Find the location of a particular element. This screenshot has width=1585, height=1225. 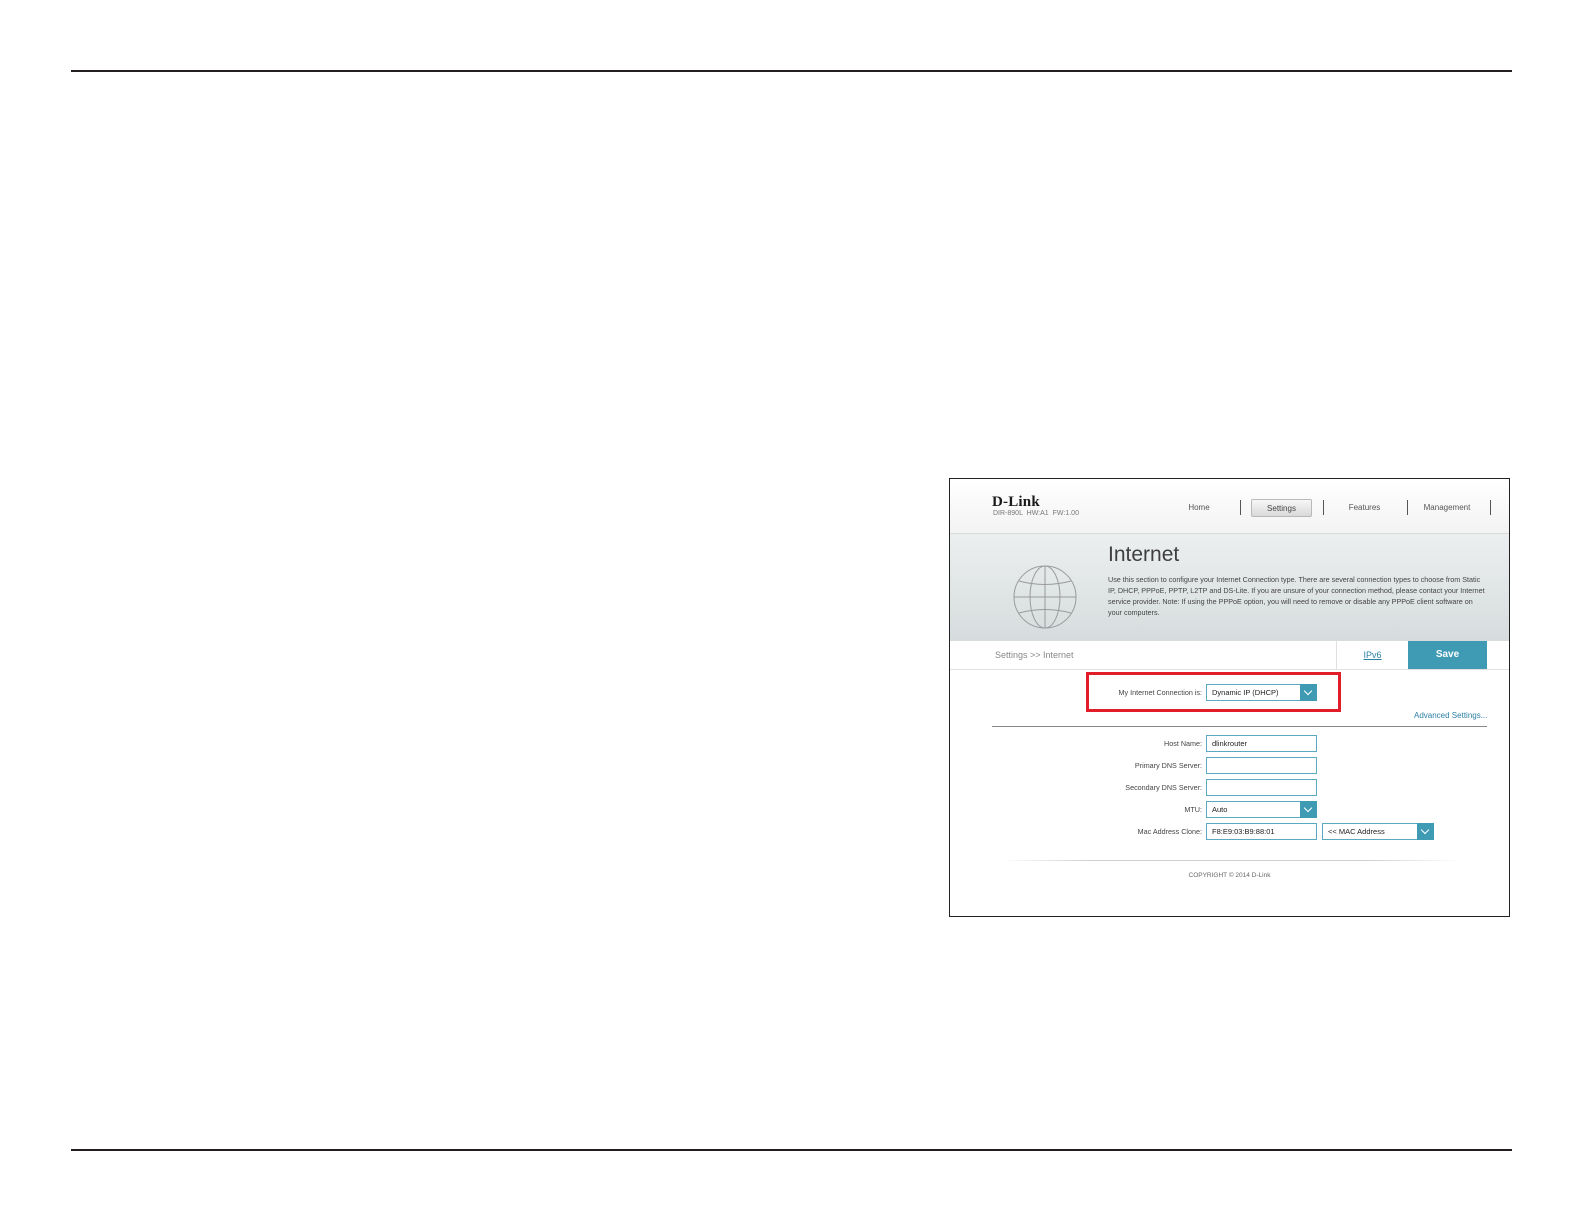

secondary-dns-label: Secondary DNS Server: is located at coordinates (1163, 787).